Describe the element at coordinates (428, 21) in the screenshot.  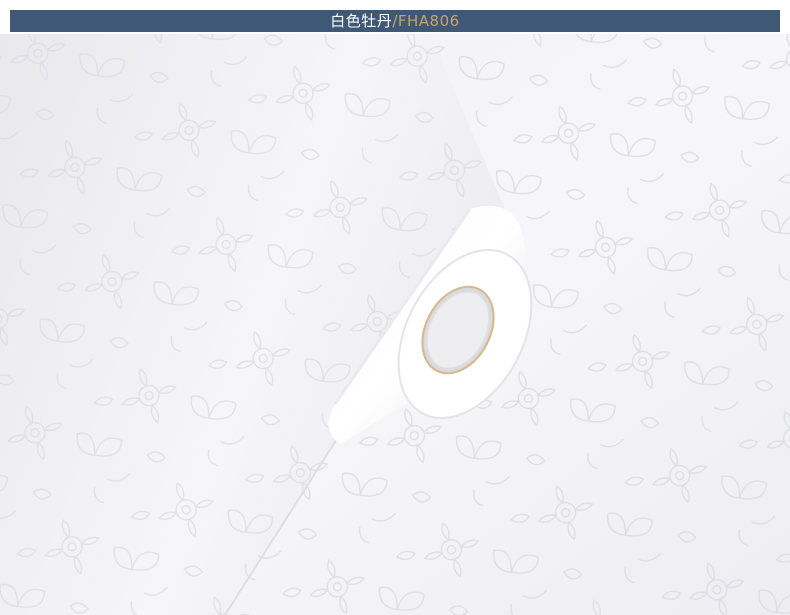
I see `product-code: FHA806` at that location.